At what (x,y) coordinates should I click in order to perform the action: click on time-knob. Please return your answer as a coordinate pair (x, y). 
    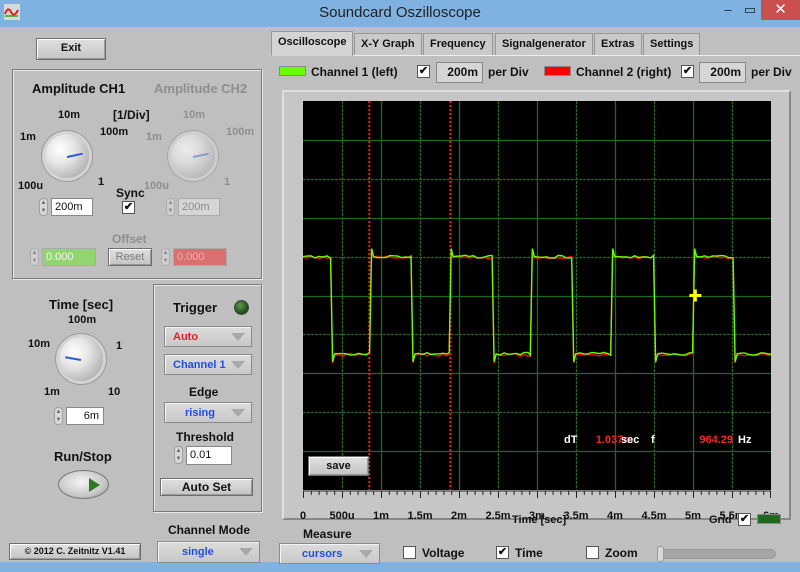
    Looking at the image, I should click on (81, 359).